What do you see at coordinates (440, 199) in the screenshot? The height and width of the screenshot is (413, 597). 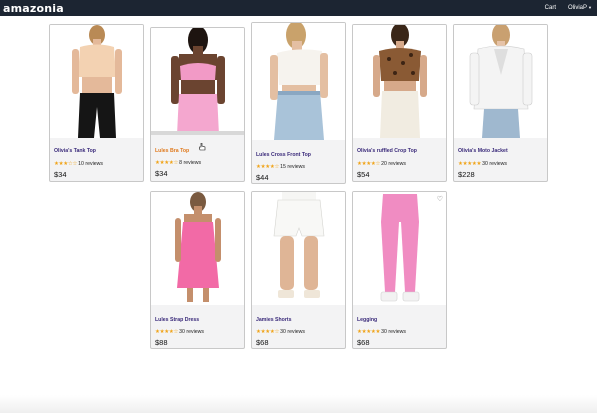 I see `heart-icon: ♡` at bounding box center [440, 199].